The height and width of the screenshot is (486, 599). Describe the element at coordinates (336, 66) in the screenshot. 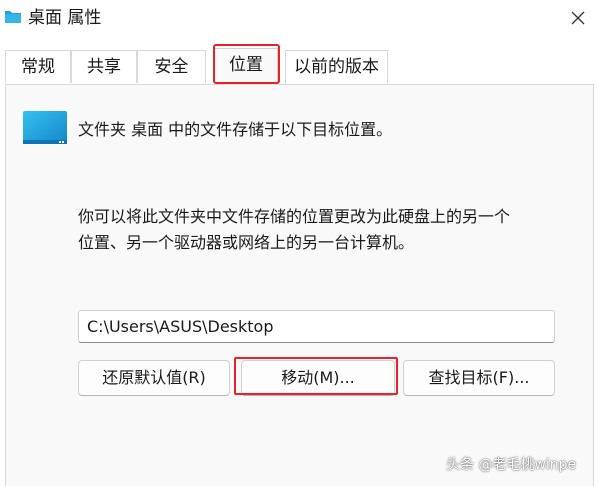

I see `tab-previous-versions: 以前的版本` at that location.